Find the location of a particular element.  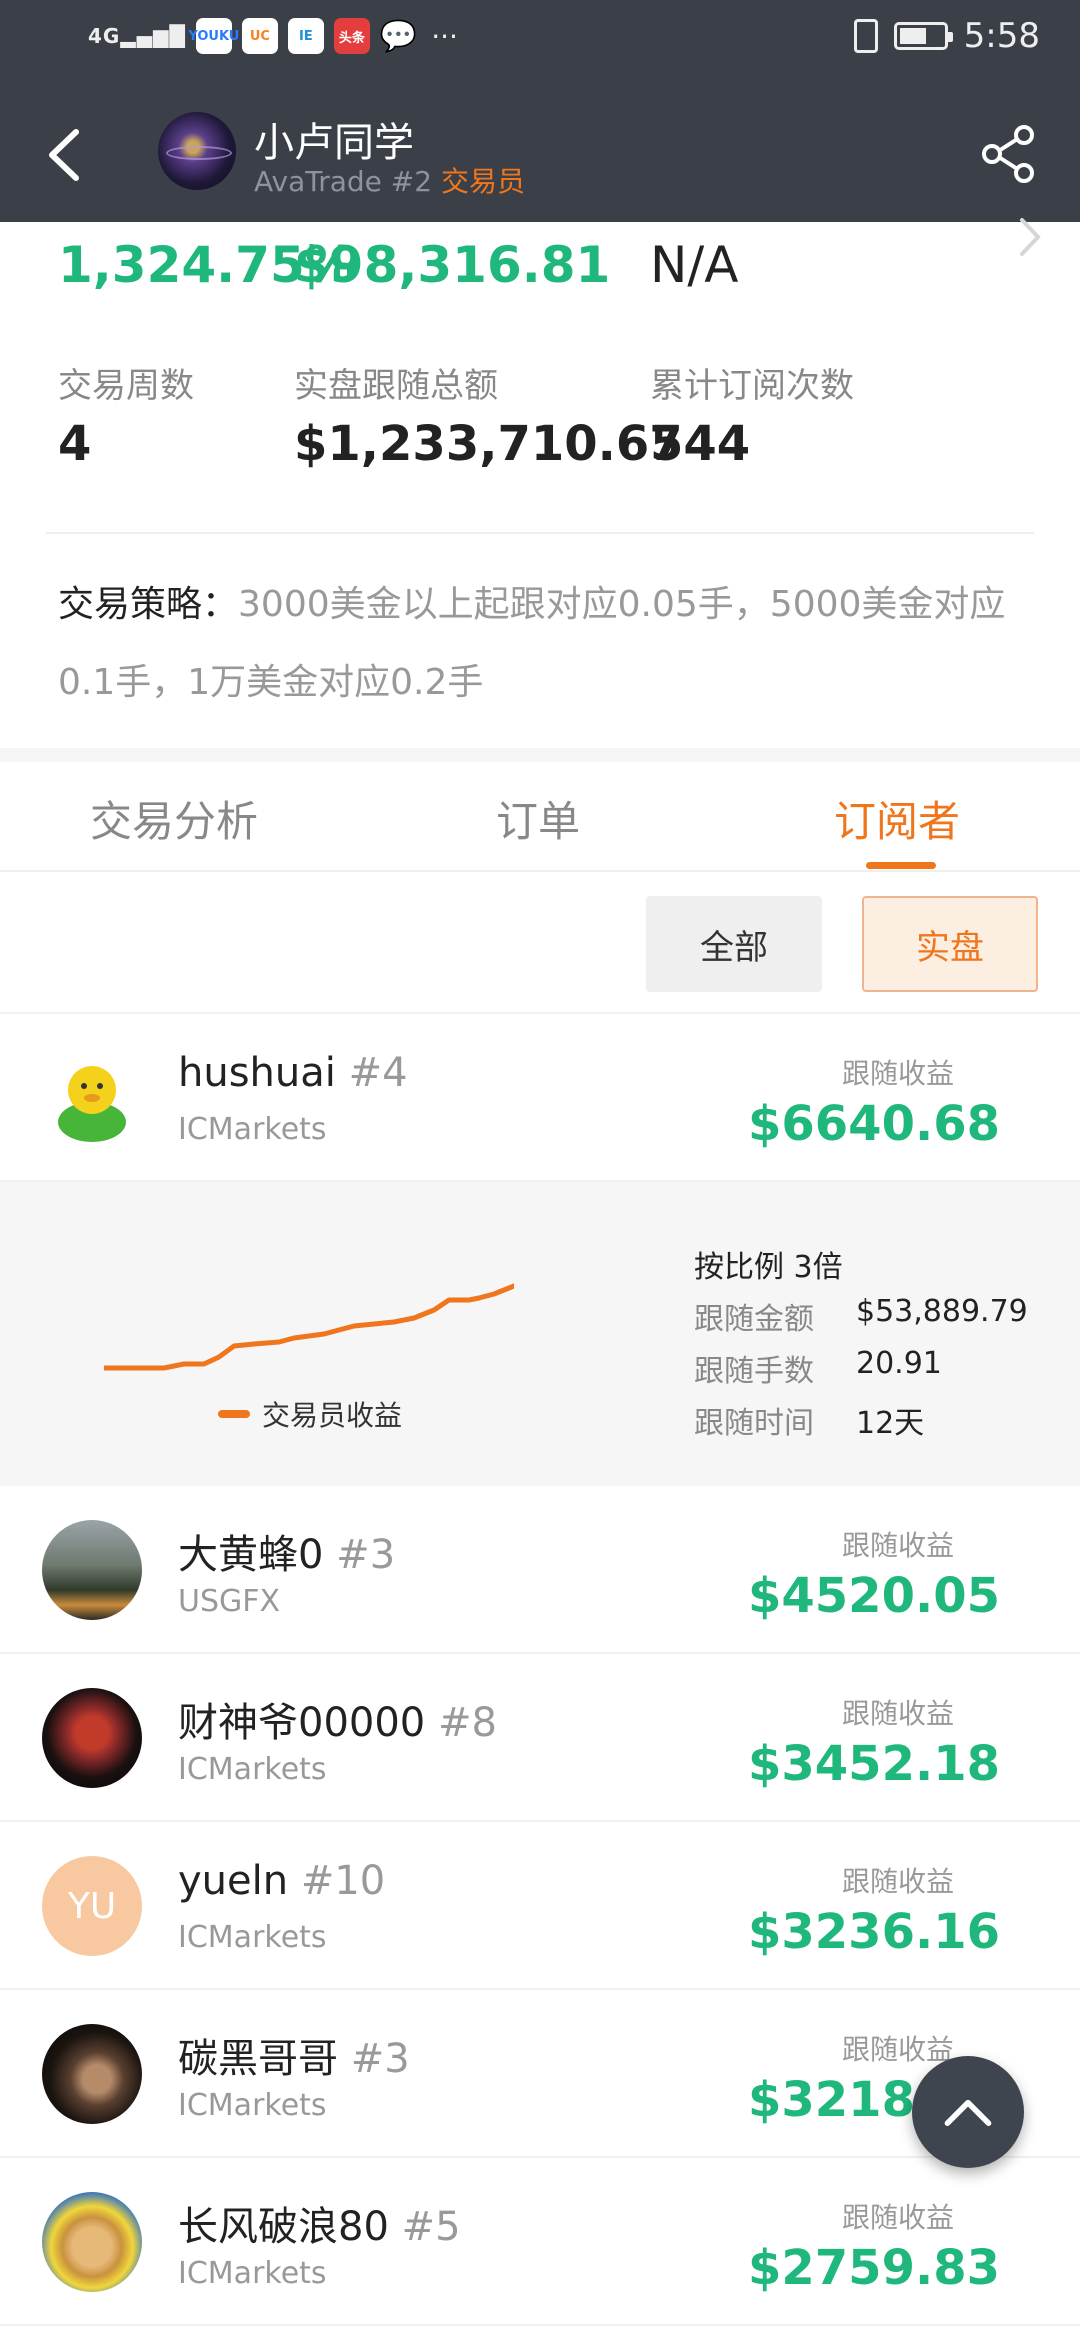

weeks-value: 4 is located at coordinates (75, 444).